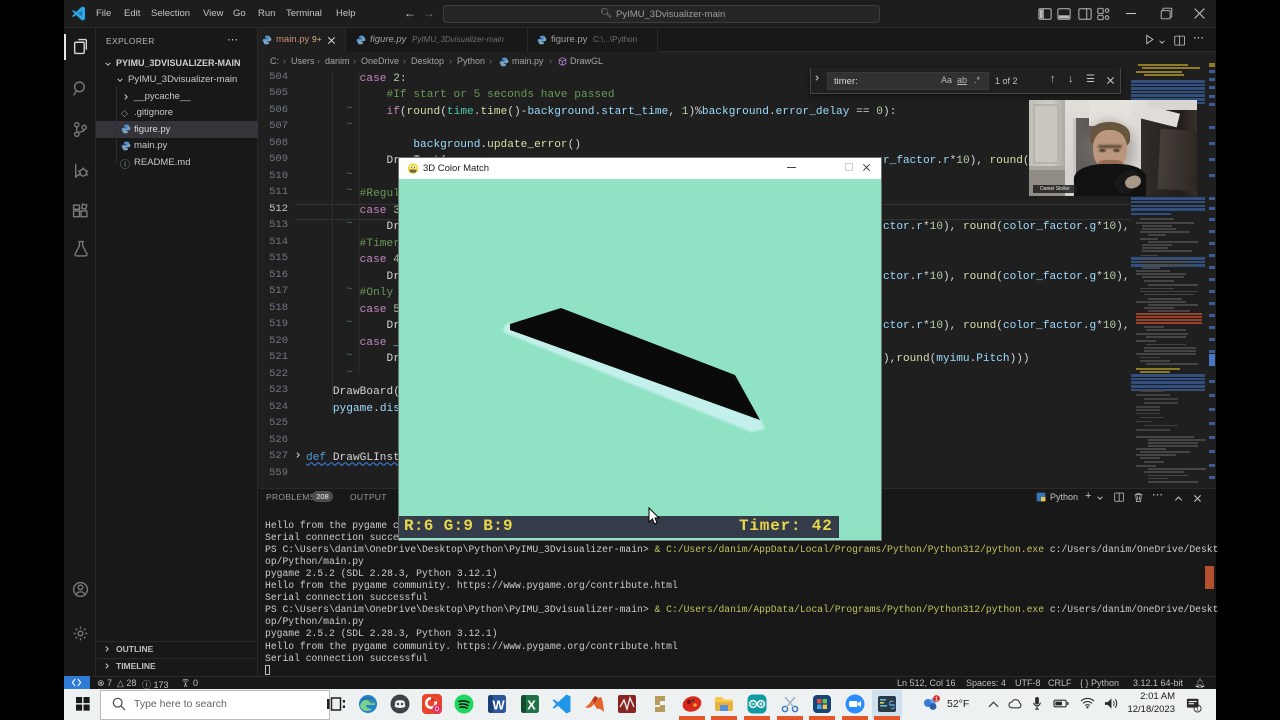 Image resolution: width=1280 pixels, height=720 pixels. I want to click on svg-text: X, so click(531, 705).